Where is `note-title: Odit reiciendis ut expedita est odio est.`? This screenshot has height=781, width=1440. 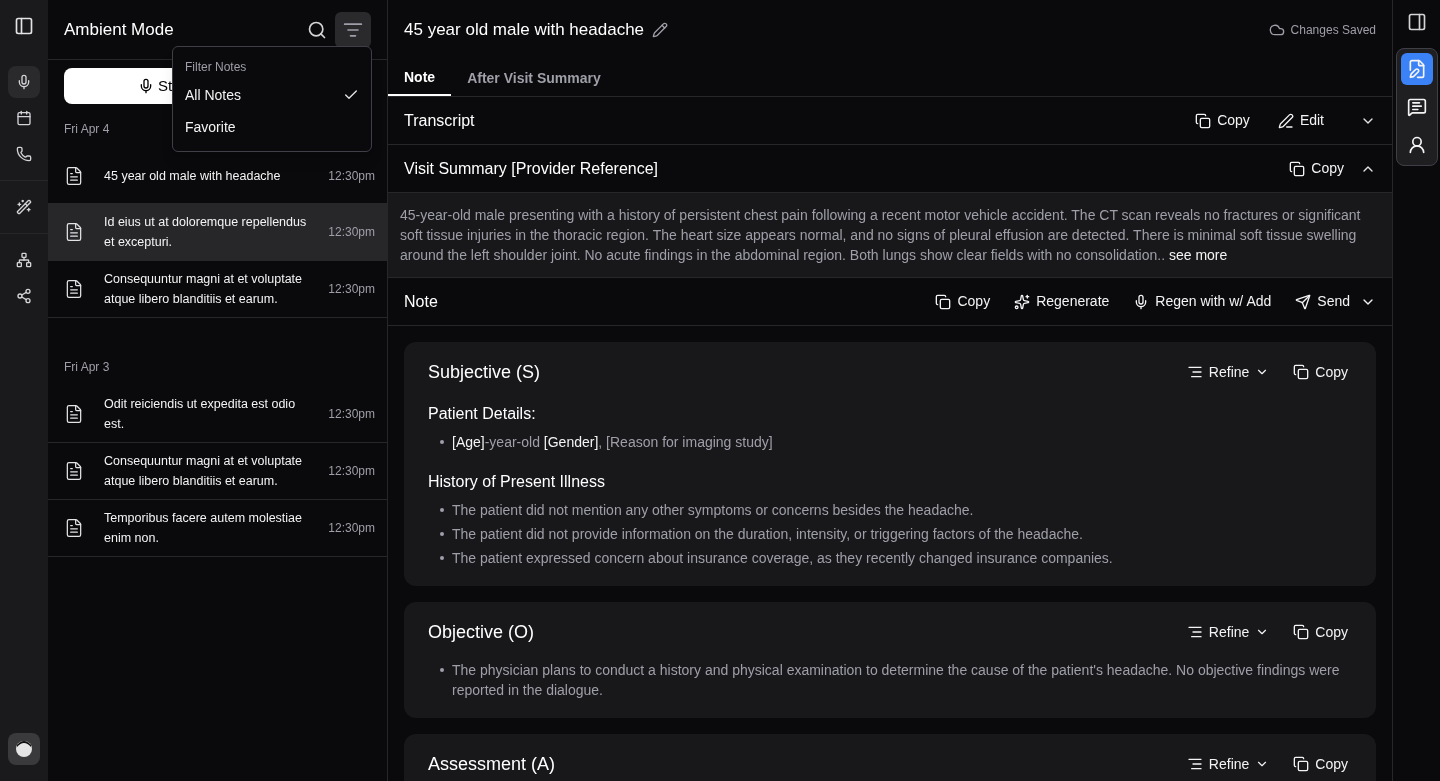 note-title: Odit reiciendis ut expedita est odio est. is located at coordinates (200, 414).